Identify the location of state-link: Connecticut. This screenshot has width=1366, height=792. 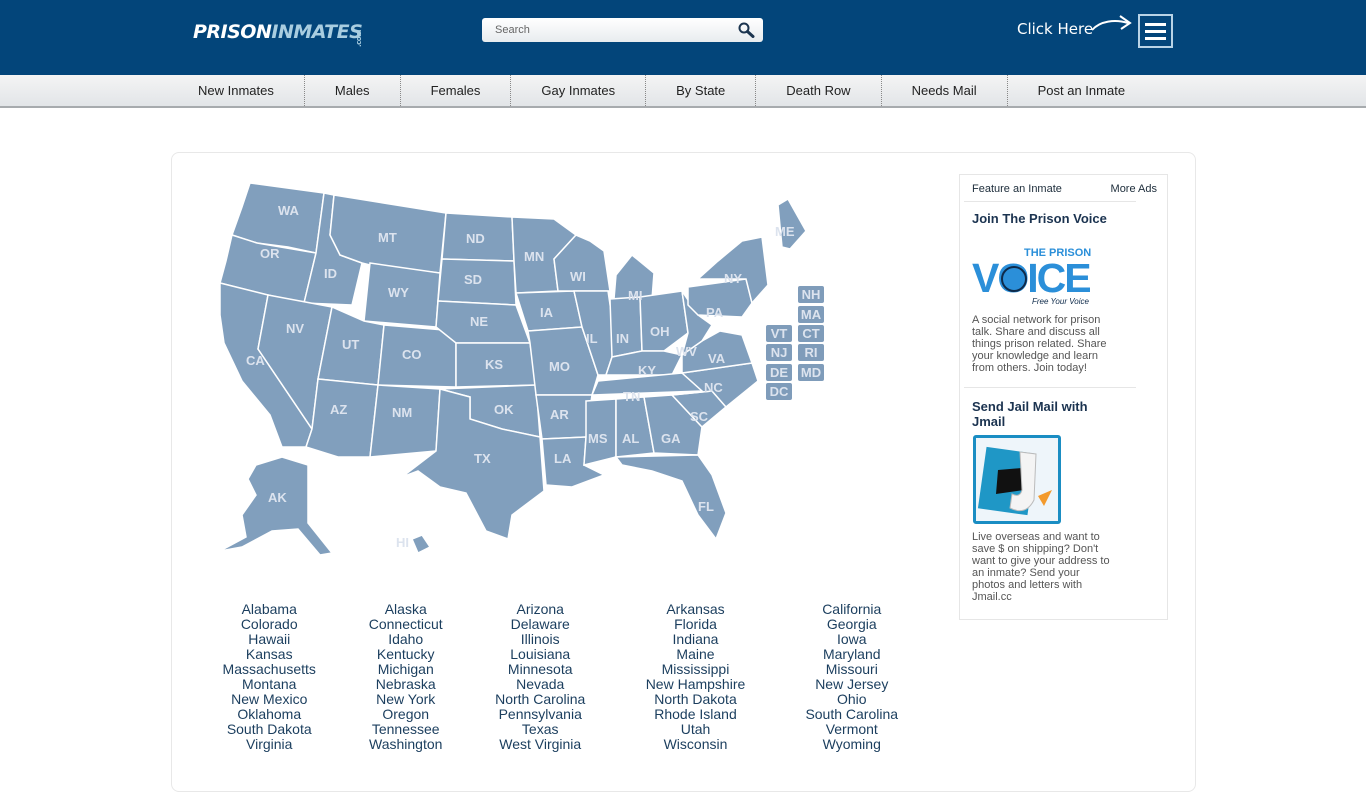
(406, 624).